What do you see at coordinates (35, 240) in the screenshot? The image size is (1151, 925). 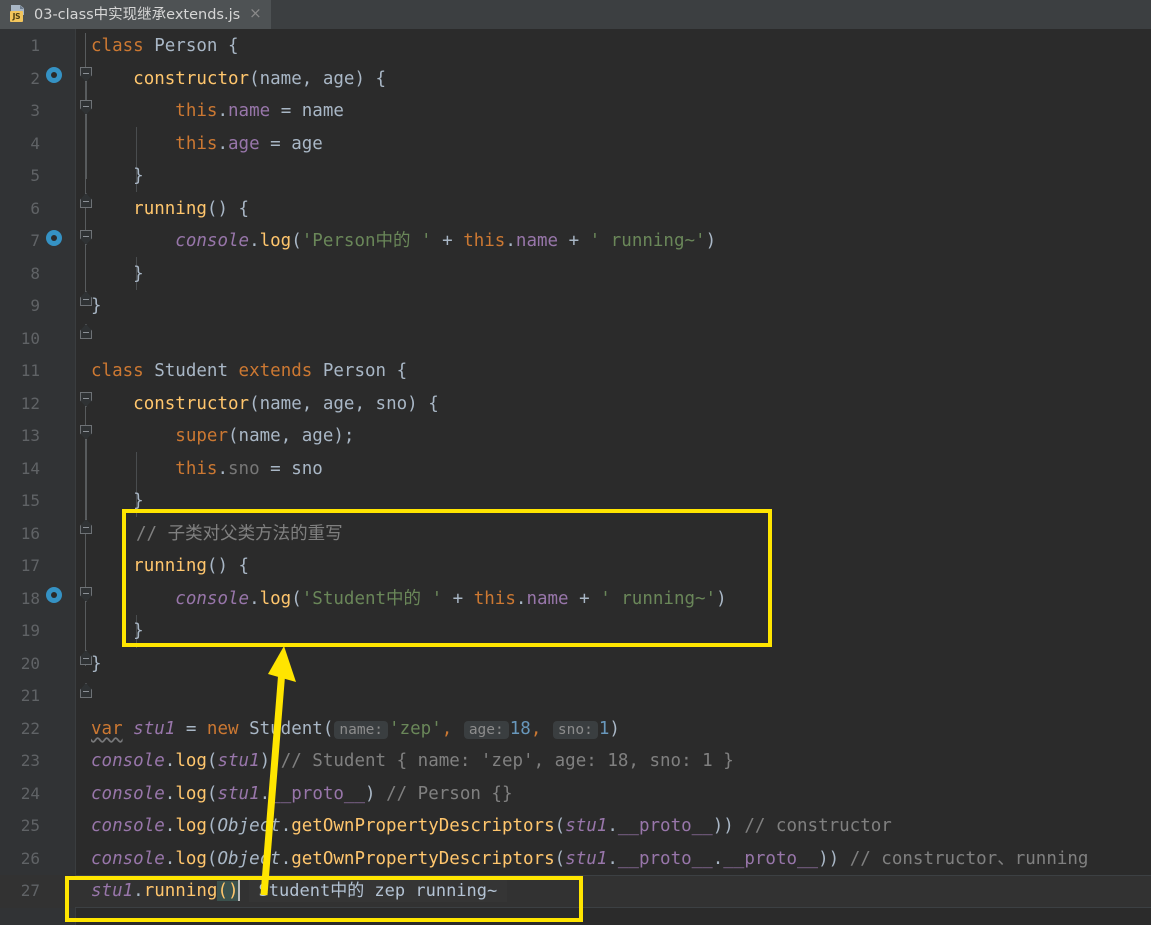 I see `line-number: 7` at bounding box center [35, 240].